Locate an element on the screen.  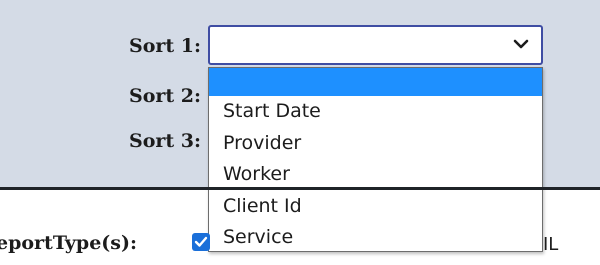
dropdown-option-service: Service is located at coordinates (375, 236).